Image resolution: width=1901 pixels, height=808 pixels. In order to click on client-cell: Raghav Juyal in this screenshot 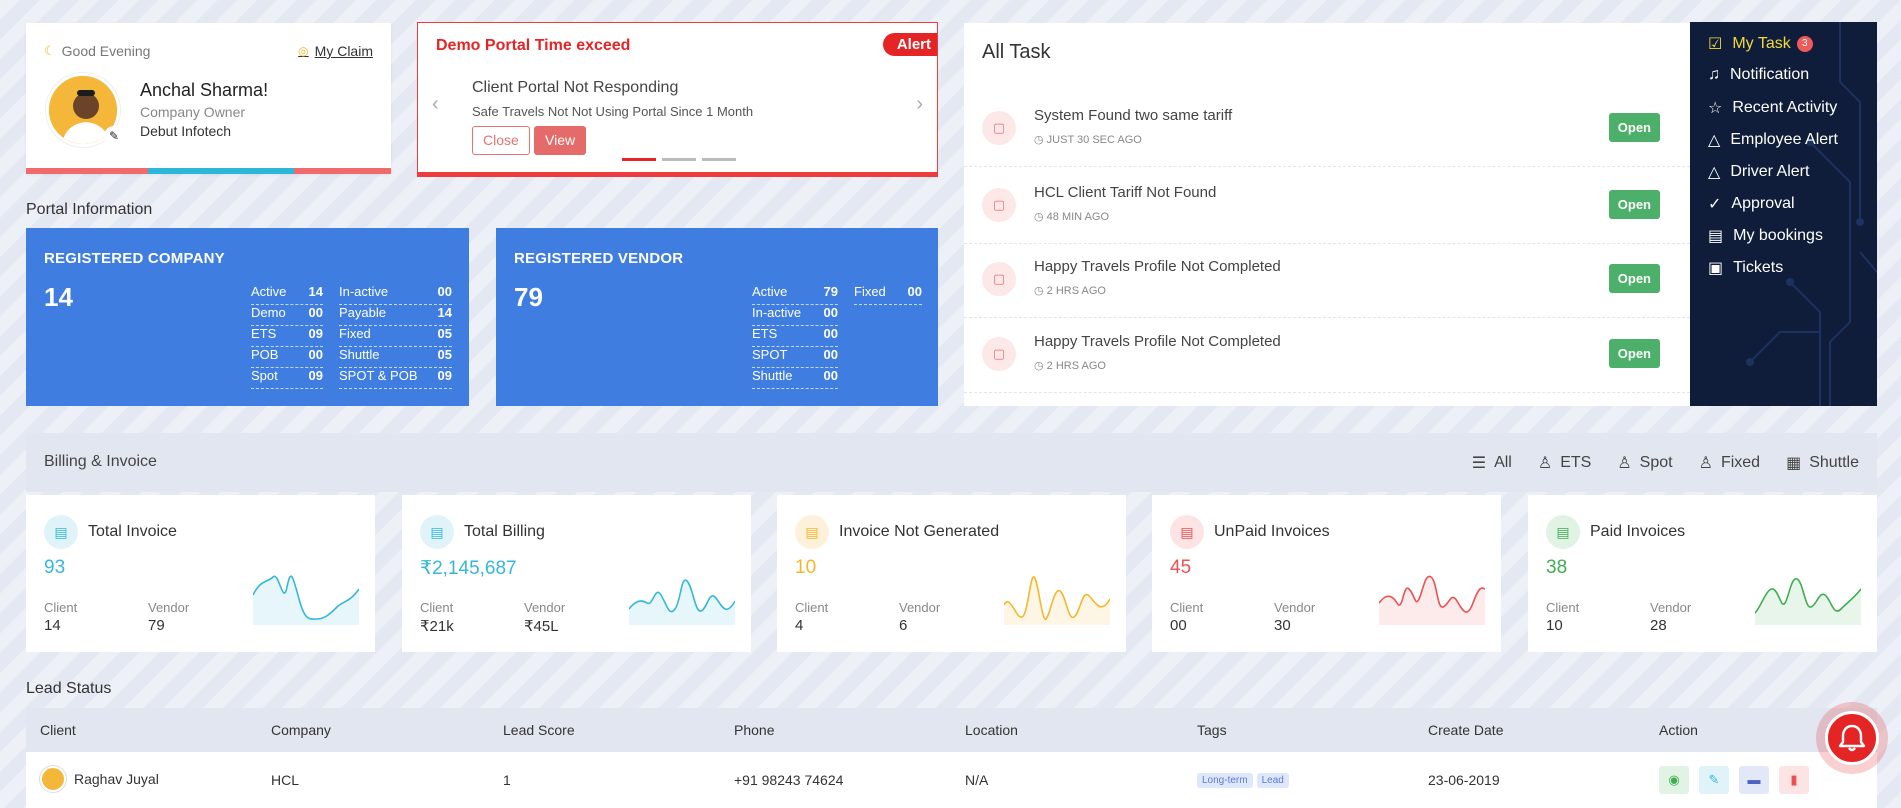, I will do `click(99, 779)`.